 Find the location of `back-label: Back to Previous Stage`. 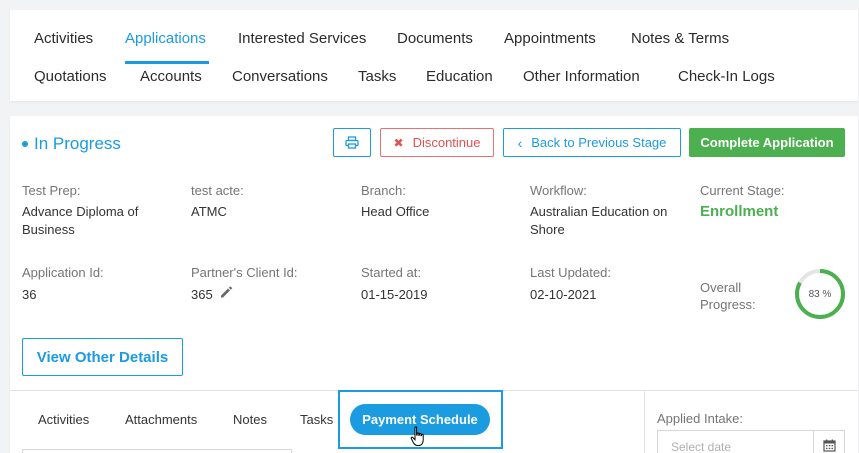

back-label: Back to Previous Stage is located at coordinates (599, 142).